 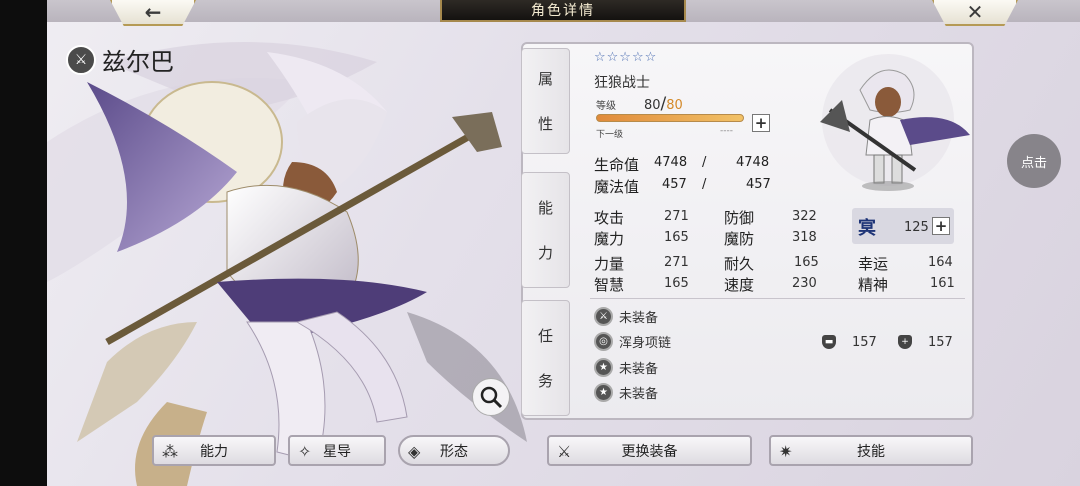 What do you see at coordinates (806, 262) in the screenshot?
I see `stat-endurance-value: 165` at bounding box center [806, 262].